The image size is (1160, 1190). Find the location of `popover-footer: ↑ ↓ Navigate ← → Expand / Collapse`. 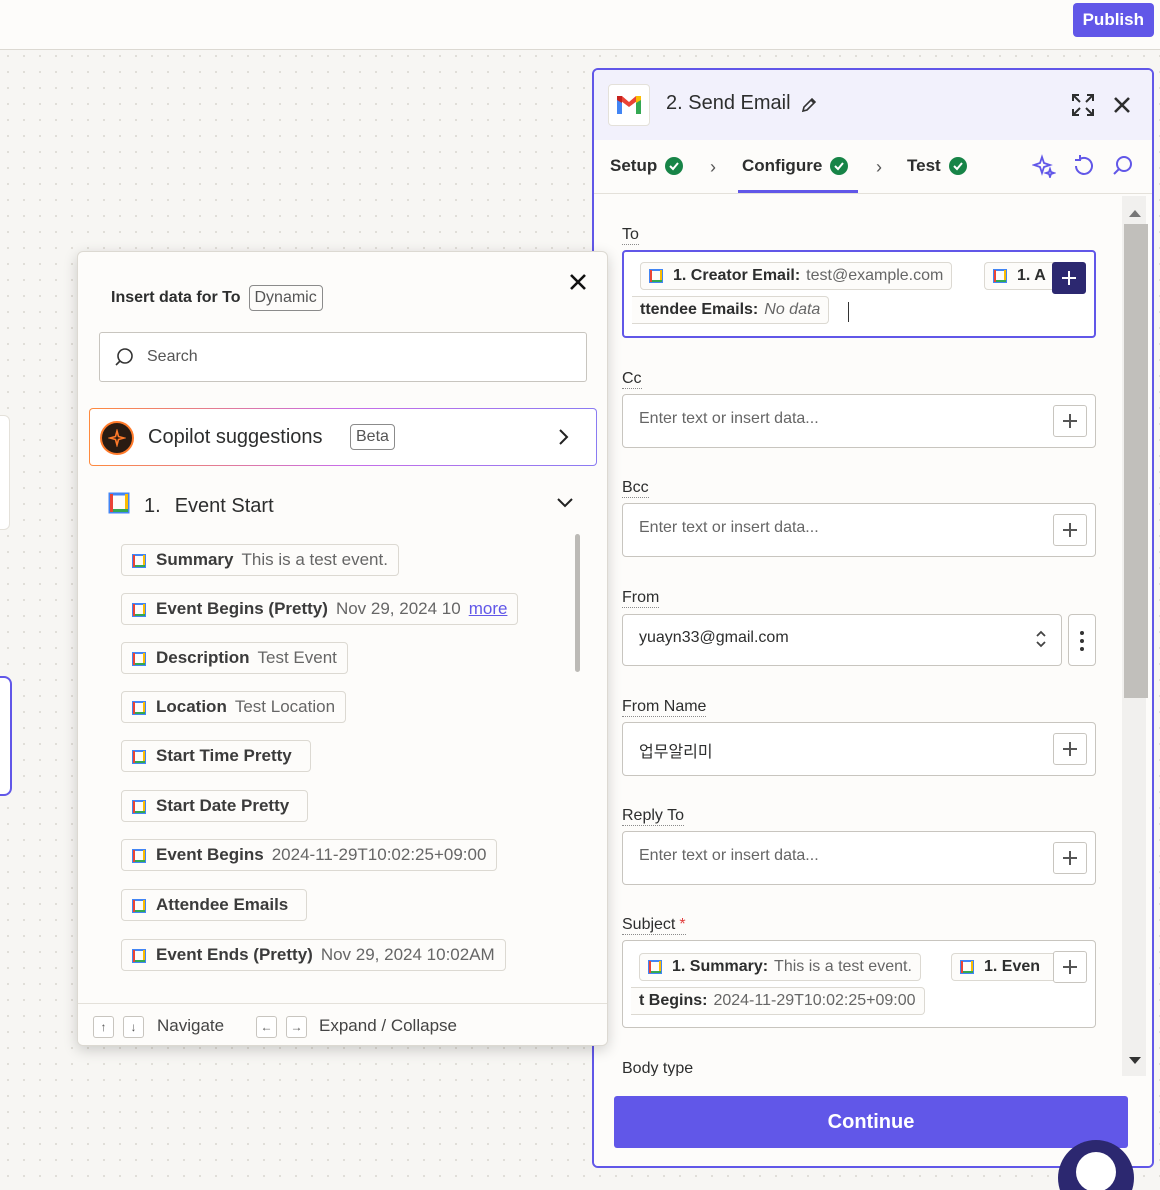

popover-footer: ↑ ↓ Navigate ← → Expand / Collapse is located at coordinates (342, 1024).